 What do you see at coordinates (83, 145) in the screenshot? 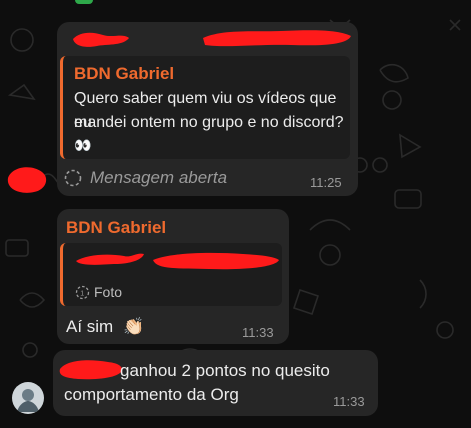
I see `quoted-emoji: 👀` at bounding box center [83, 145].